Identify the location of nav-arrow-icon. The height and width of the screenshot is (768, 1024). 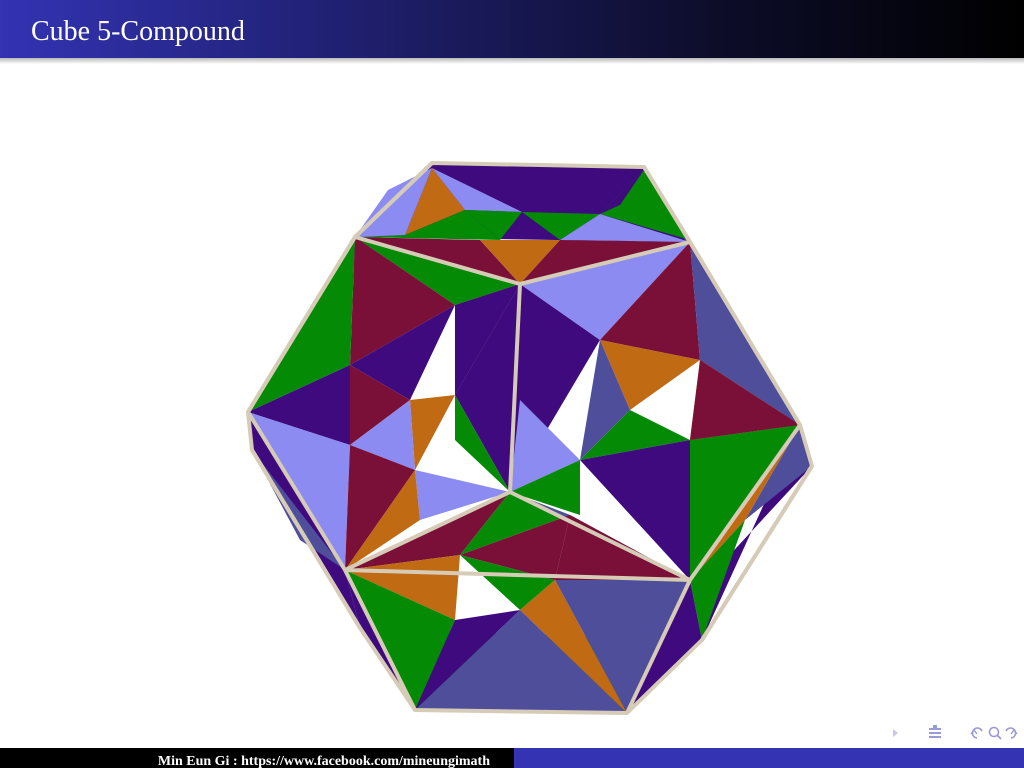
(896, 733).